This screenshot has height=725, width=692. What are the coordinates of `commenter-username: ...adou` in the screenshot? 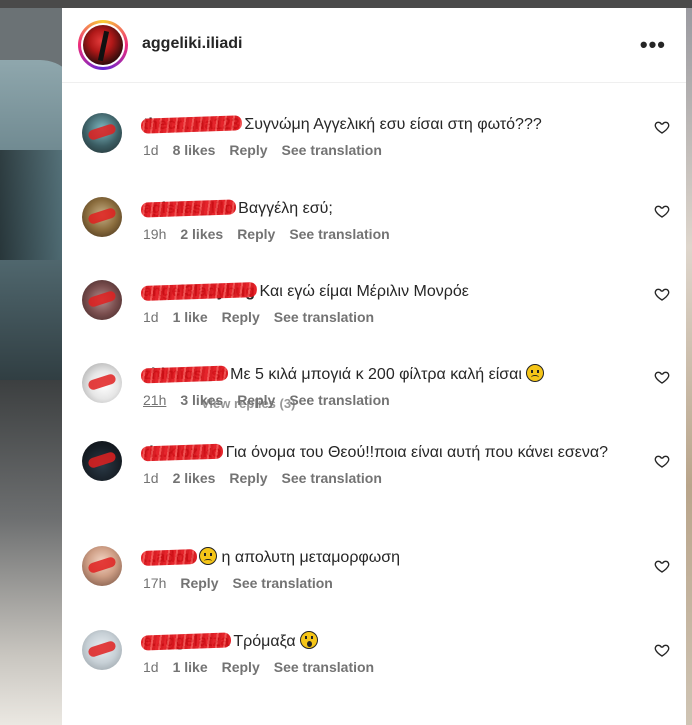 It's located at (169, 557).